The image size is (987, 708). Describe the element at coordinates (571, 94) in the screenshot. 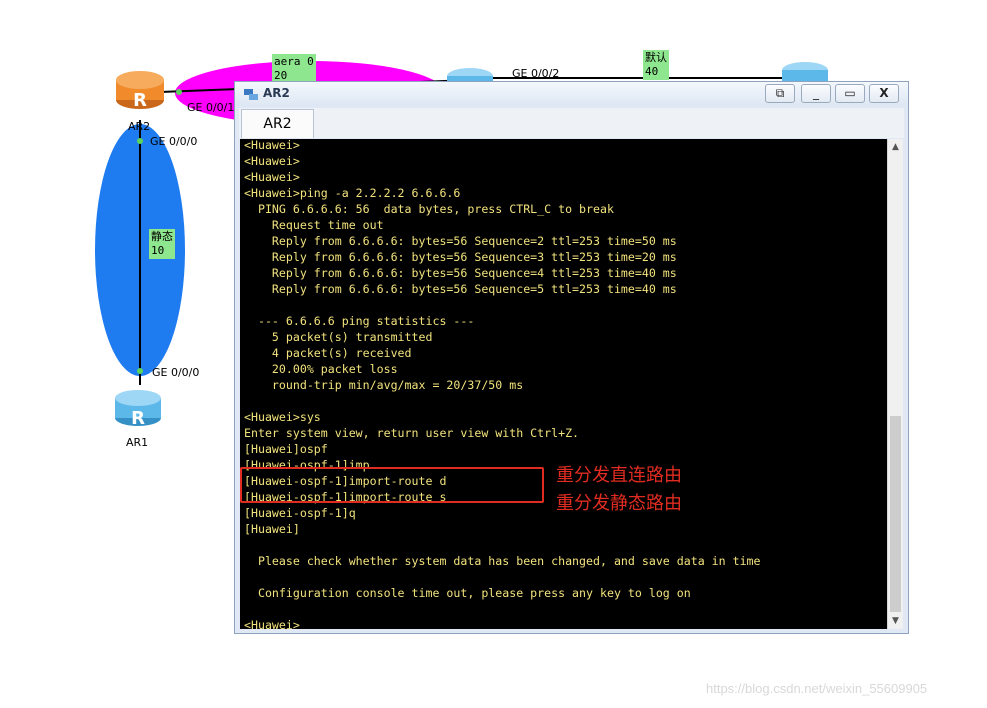

I see `window-titlebar: AR2 ⧉ _ ▭ X` at that location.